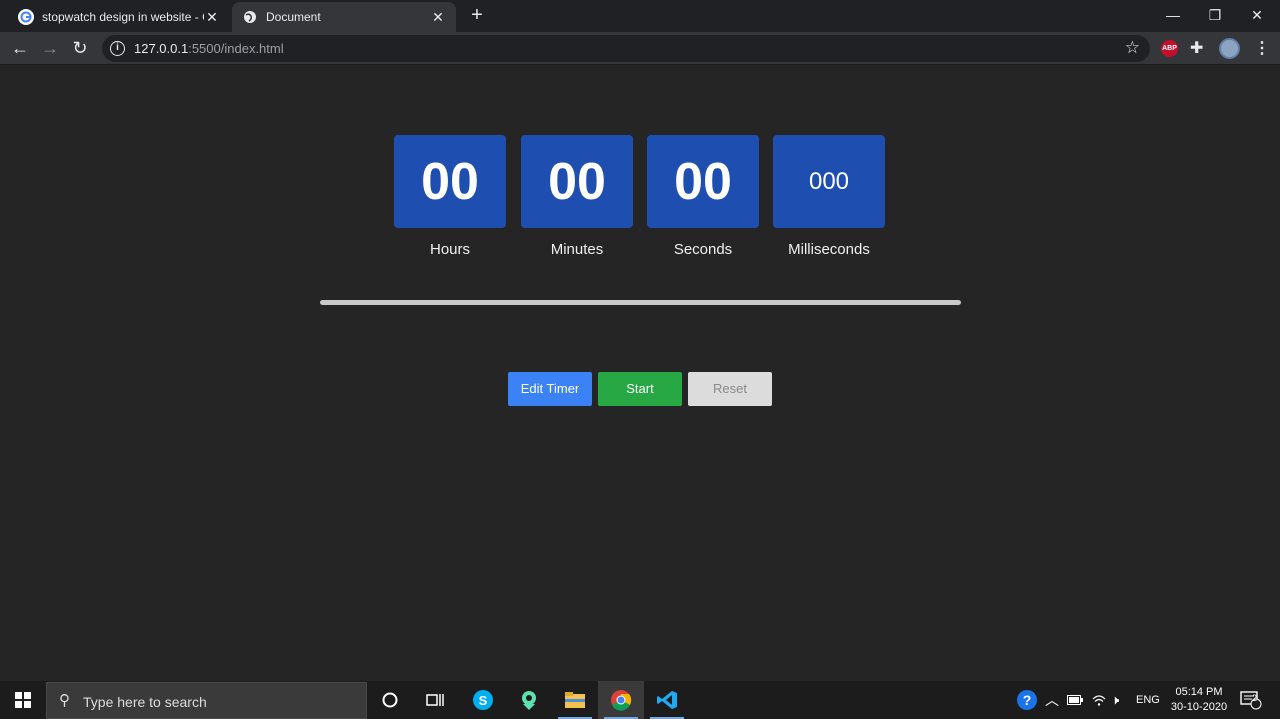 The width and height of the screenshot is (1280, 719). What do you see at coordinates (640, 389) in the screenshot?
I see `start-button: Start` at bounding box center [640, 389].